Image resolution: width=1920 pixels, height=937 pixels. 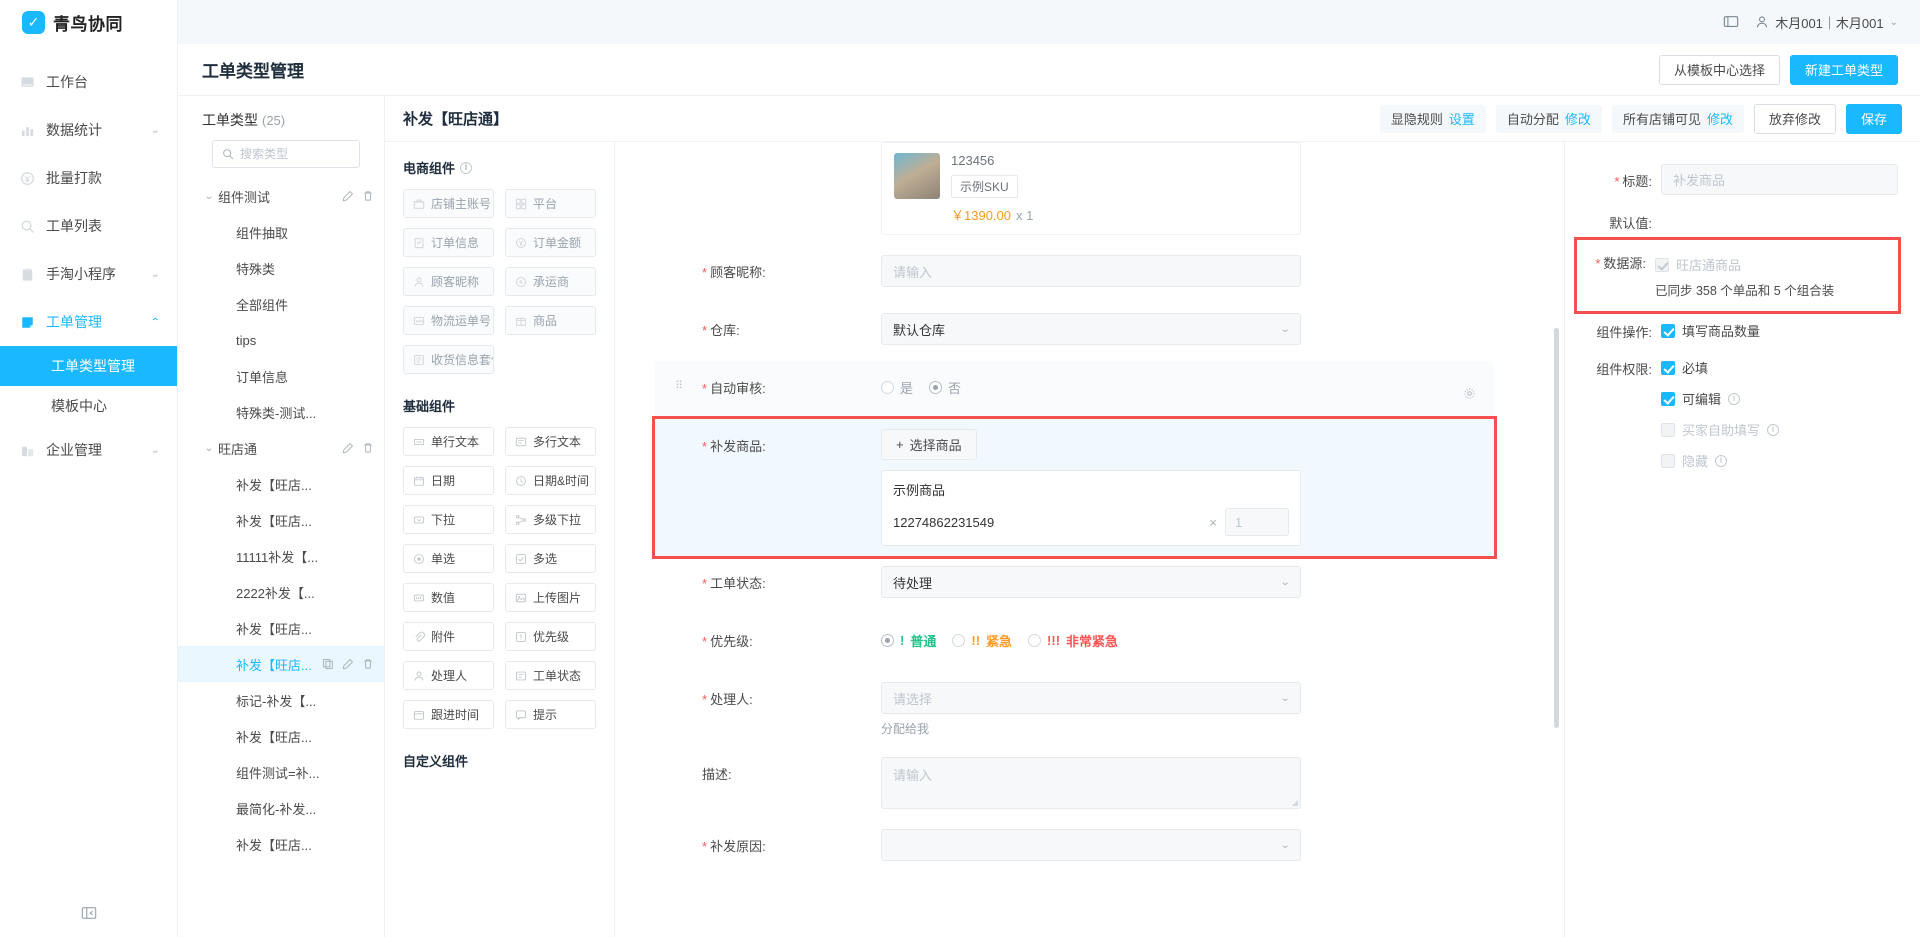 I want to click on shop-visibility-chip: 所有店铺可见 修改, so click(x=1677, y=118).